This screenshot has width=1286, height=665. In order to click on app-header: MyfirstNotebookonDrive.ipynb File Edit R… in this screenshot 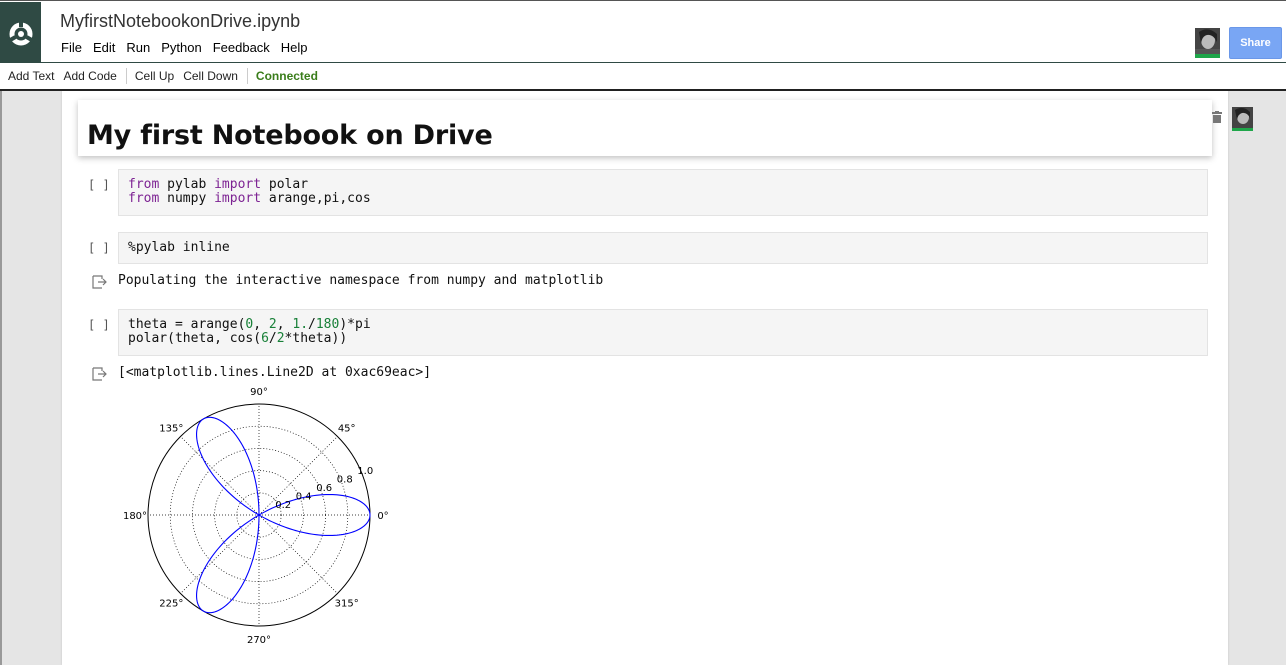, I will do `click(643, 31)`.